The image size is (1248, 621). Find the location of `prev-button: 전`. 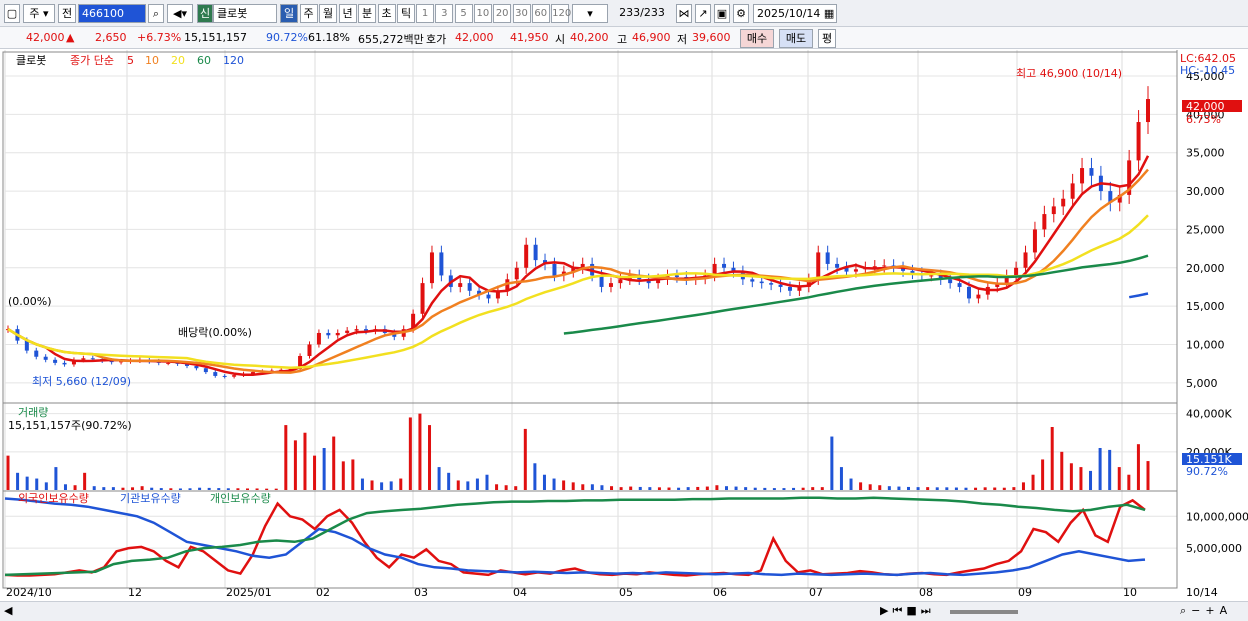

prev-button: 전 is located at coordinates (67, 13).